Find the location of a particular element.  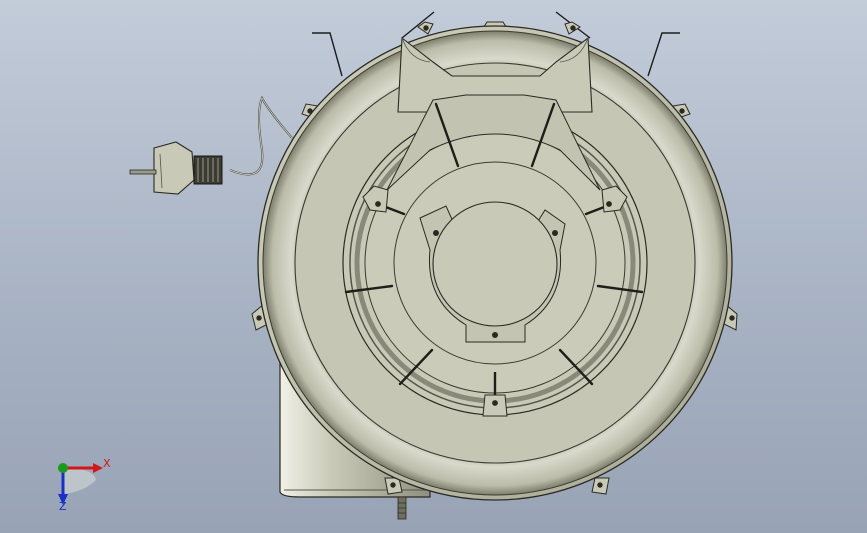

y-axis-icon is located at coordinates (63, 468).